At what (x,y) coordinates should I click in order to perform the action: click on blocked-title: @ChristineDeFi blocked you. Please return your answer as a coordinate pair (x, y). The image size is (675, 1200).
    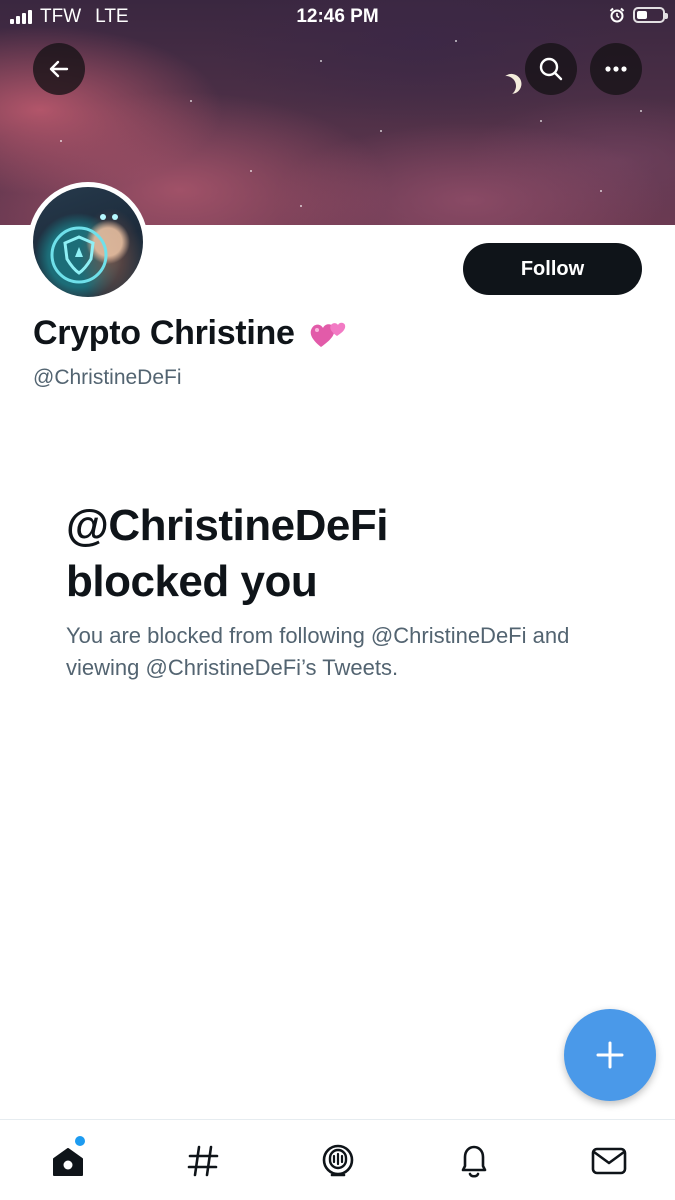
    Looking at the image, I should click on (346, 554).